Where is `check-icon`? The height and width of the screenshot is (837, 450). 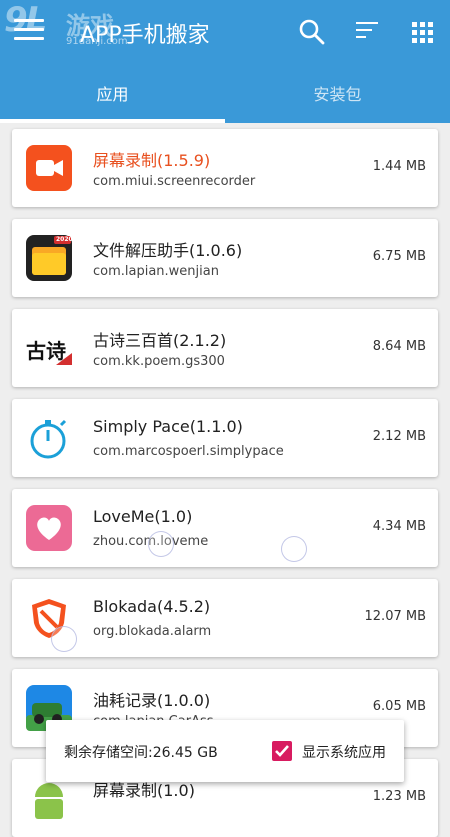
check-icon is located at coordinates (282, 751).